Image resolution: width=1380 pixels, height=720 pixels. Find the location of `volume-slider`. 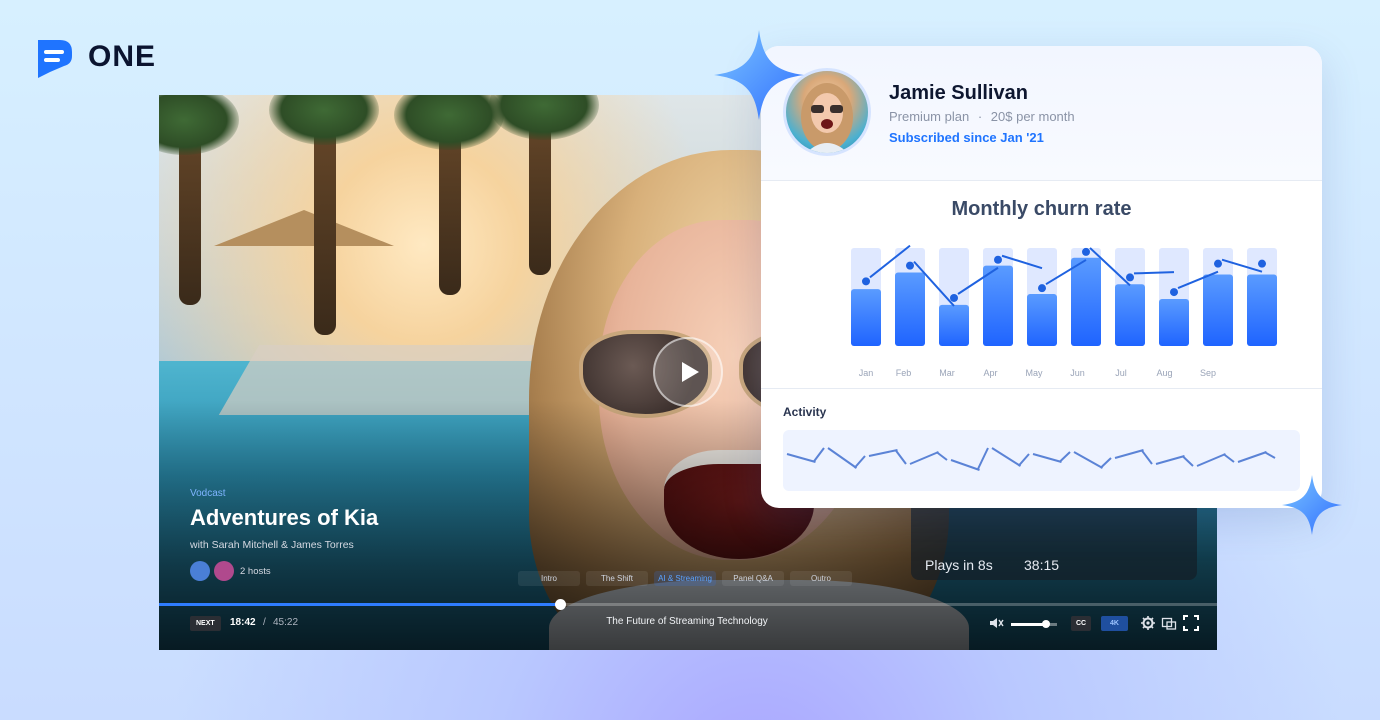

volume-slider is located at coordinates (1034, 624).